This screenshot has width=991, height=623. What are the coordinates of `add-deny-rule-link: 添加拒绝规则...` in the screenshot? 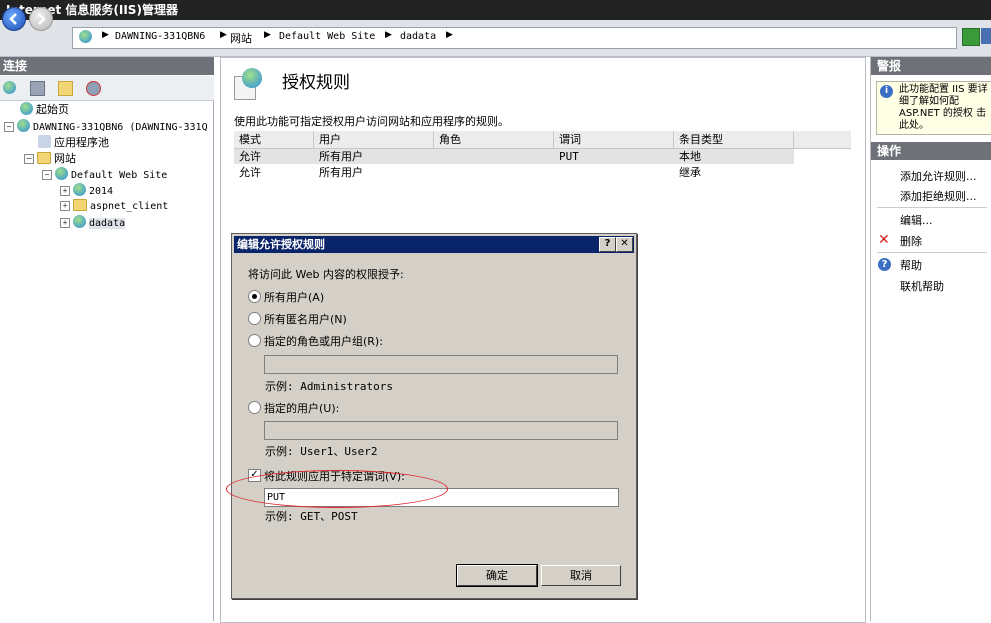 It's located at (938, 196).